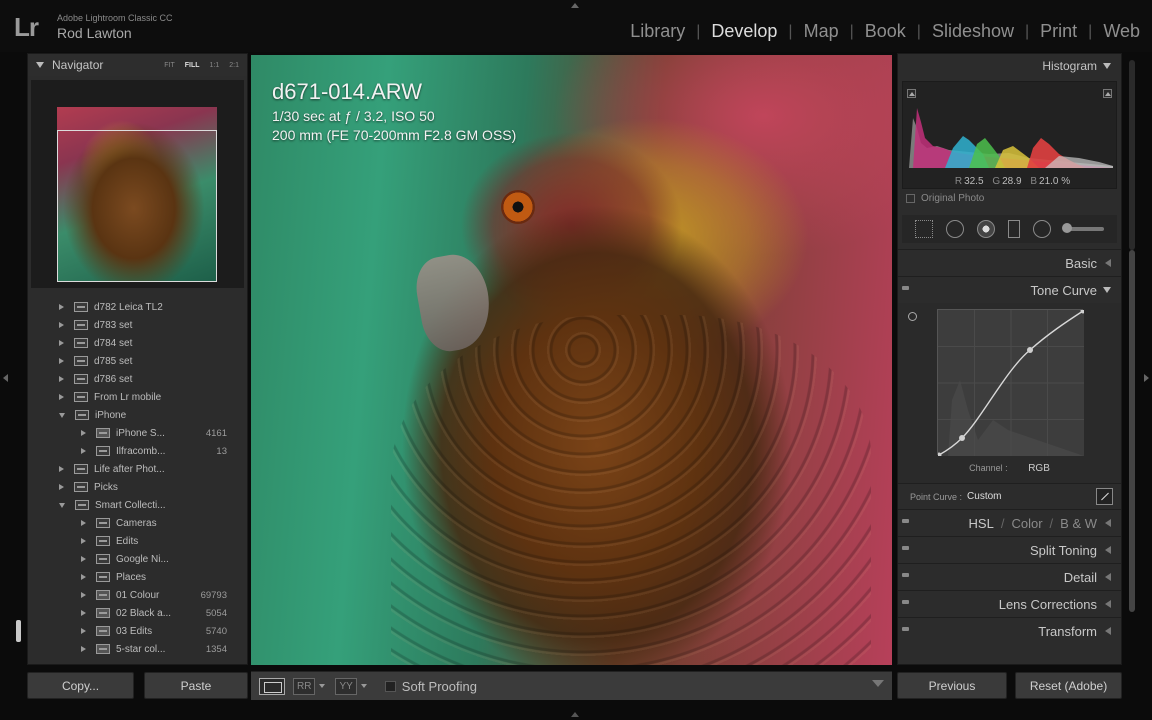 The width and height of the screenshot is (1152, 720). What do you see at coordinates (1009, 66) in the screenshot?
I see `histogram-header: Histogram` at bounding box center [1009, 66].